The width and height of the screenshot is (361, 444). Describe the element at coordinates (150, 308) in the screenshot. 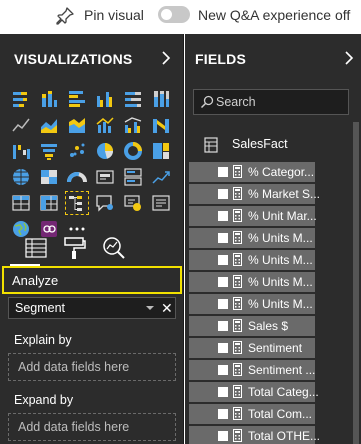

I see `chevron-down-icon` at that location.